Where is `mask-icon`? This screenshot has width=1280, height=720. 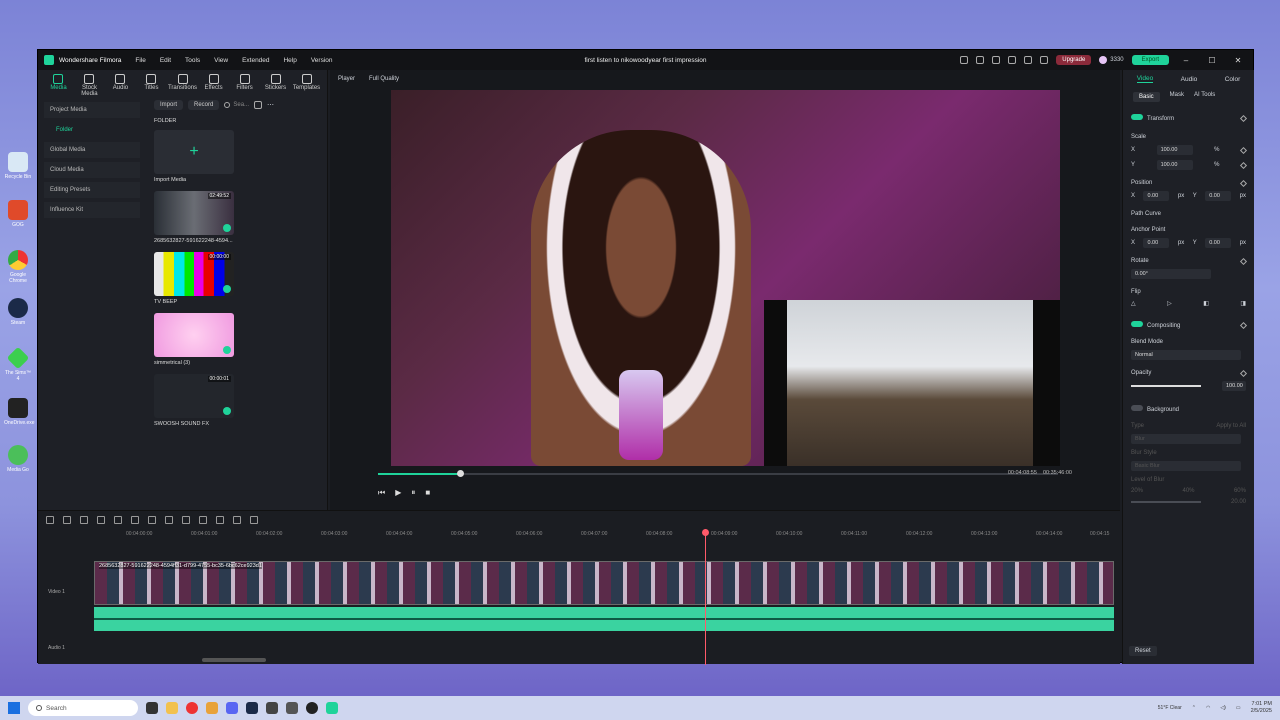 mask-icon is located at coordinates (203, 520).